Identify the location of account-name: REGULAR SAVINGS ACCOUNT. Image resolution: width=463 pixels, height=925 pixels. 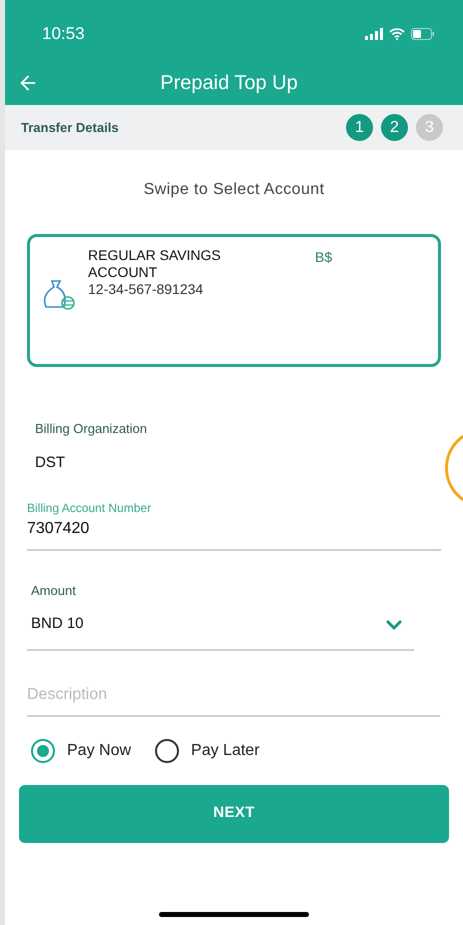
(155, 264).